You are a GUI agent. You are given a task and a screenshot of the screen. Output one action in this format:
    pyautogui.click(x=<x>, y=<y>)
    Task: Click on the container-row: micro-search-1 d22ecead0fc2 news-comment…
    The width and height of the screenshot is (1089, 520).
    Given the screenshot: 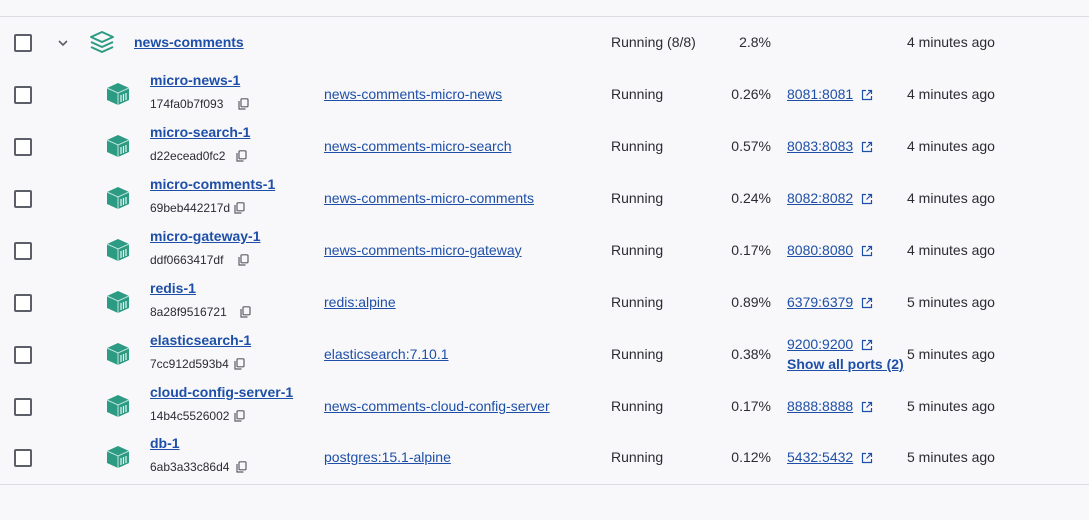 What is the action you would take?
    pyautogui.click(x=544, y=146)
    